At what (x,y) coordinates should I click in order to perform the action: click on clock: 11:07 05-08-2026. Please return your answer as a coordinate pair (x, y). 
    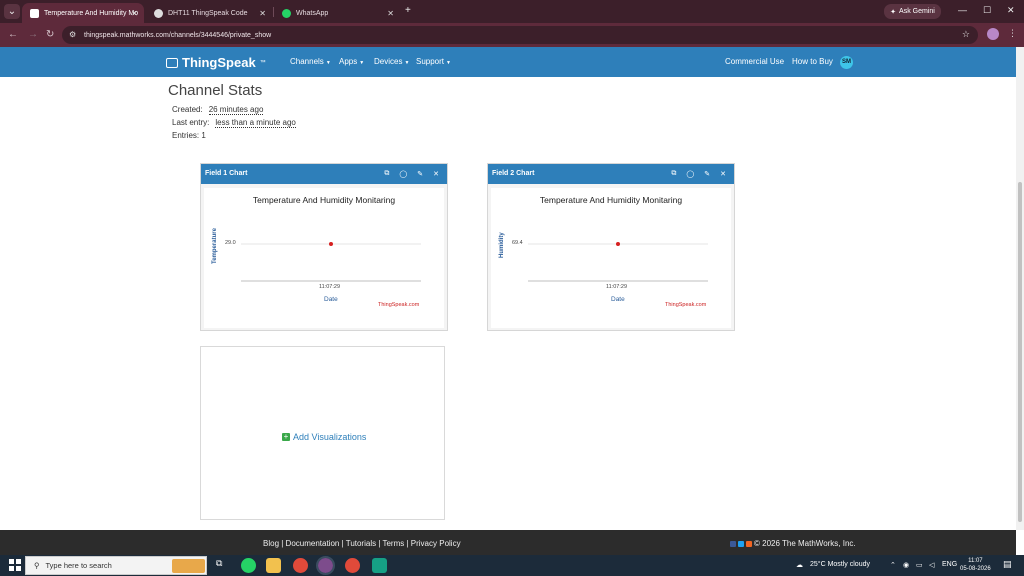
    Looking at the image, I should click on (975, 565).